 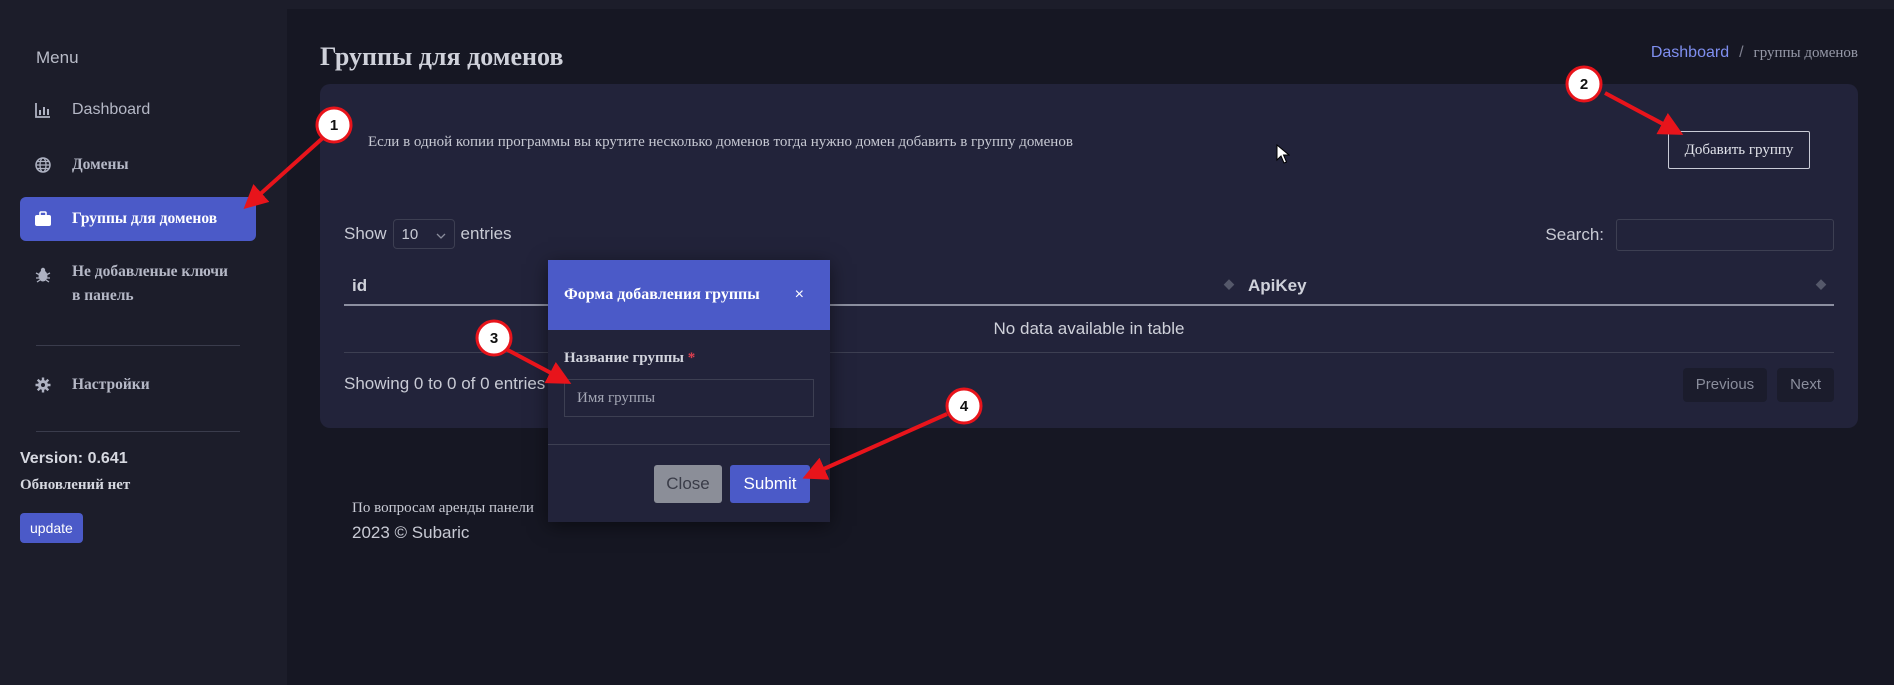 What do you see at coordinates (359, 286) in the screenshot?
I see `column-header-id: id` at bounding box center [359, 286].